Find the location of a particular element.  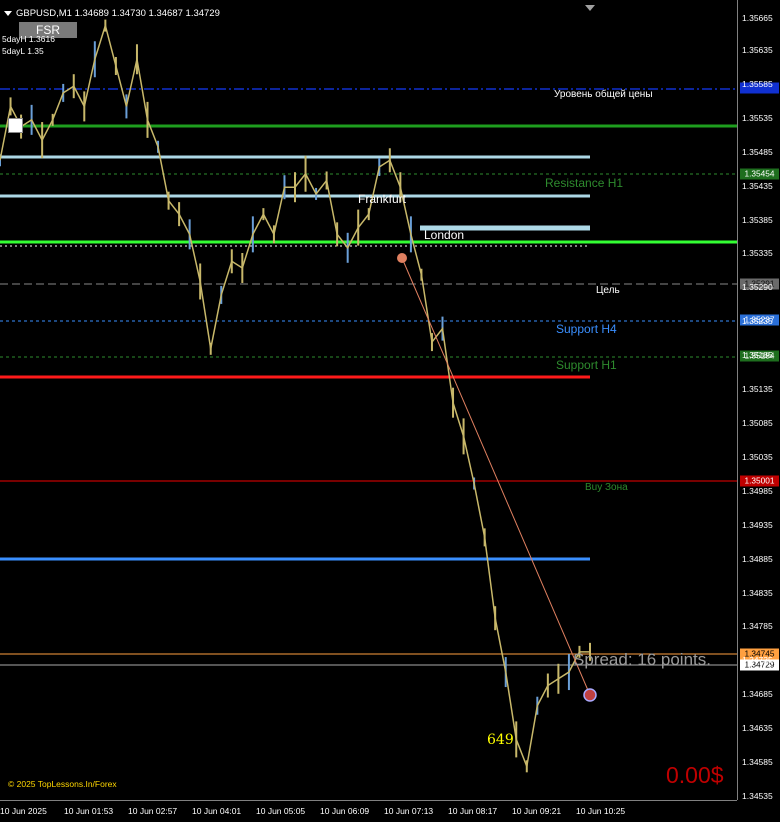

price-tick: 1.34785 is located at coordinates (757, 626).